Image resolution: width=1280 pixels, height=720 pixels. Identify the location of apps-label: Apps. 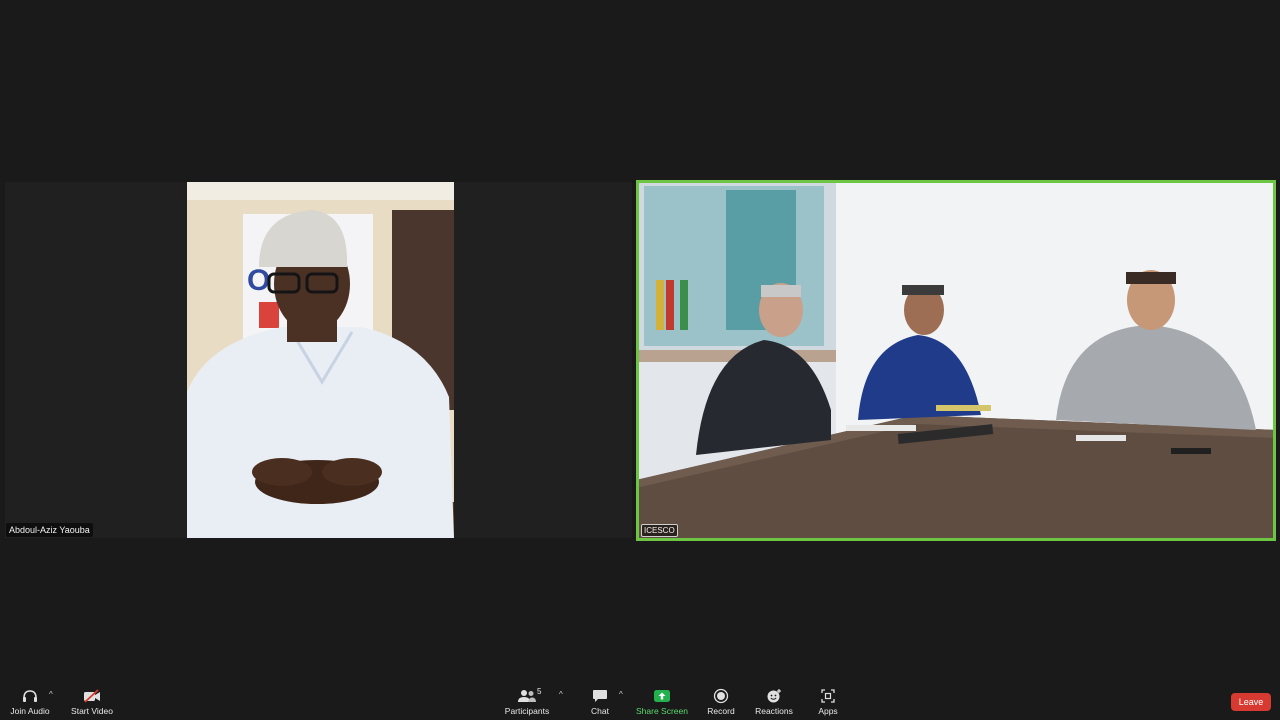
(828, 711).